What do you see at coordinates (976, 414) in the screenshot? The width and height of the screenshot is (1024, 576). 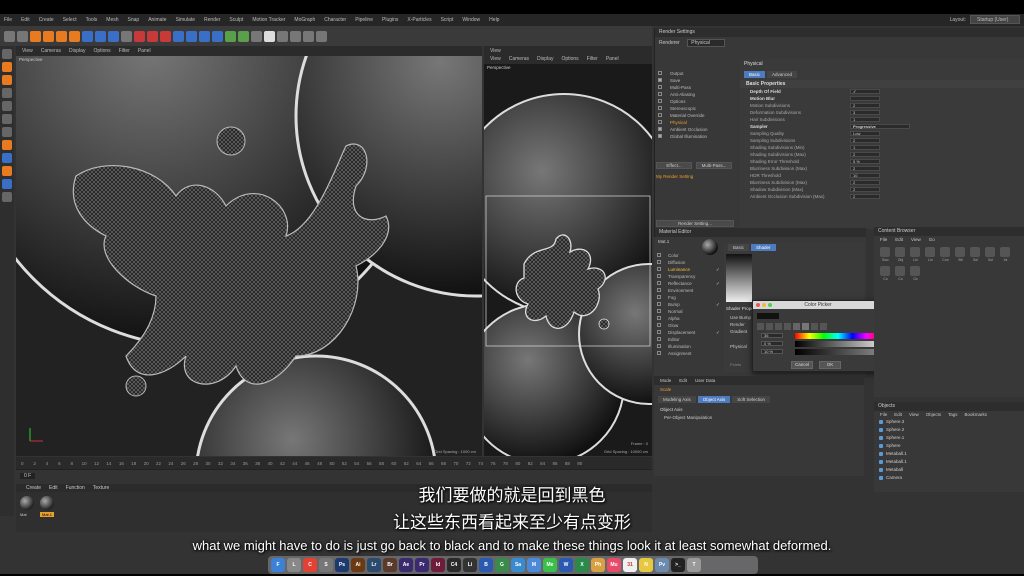 I see `obj-menu-bookmarks: Bookmarks` at bounding box center [976, 414].